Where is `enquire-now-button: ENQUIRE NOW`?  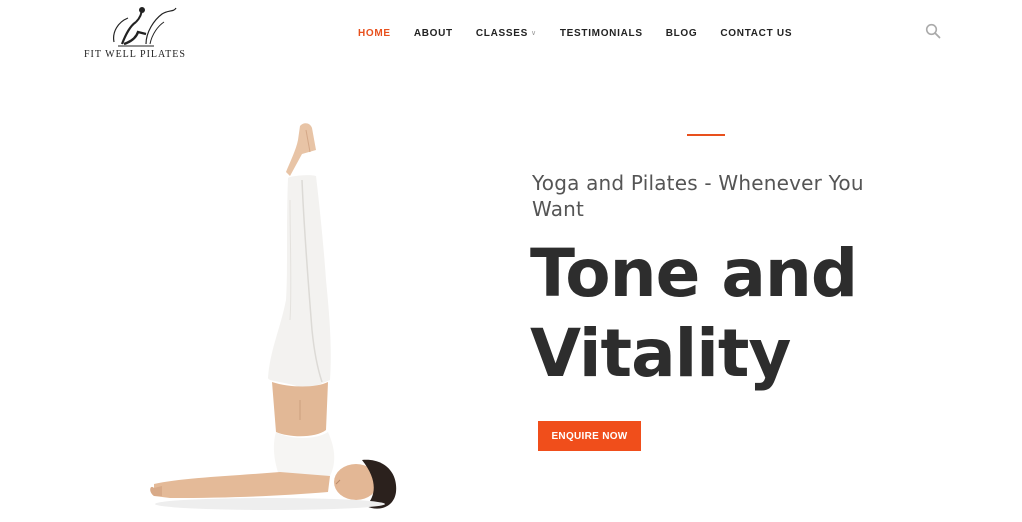 enquire-now-button: ENQUIRE NOW is located at coordinates (589, 436).